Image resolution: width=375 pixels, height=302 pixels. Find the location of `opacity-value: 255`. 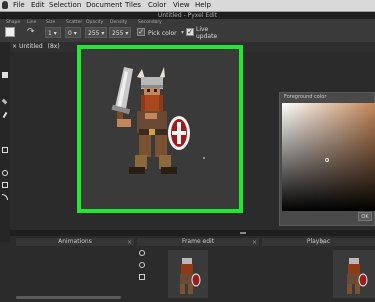

opacity-value: 255 is located at coordinates (94, 33).